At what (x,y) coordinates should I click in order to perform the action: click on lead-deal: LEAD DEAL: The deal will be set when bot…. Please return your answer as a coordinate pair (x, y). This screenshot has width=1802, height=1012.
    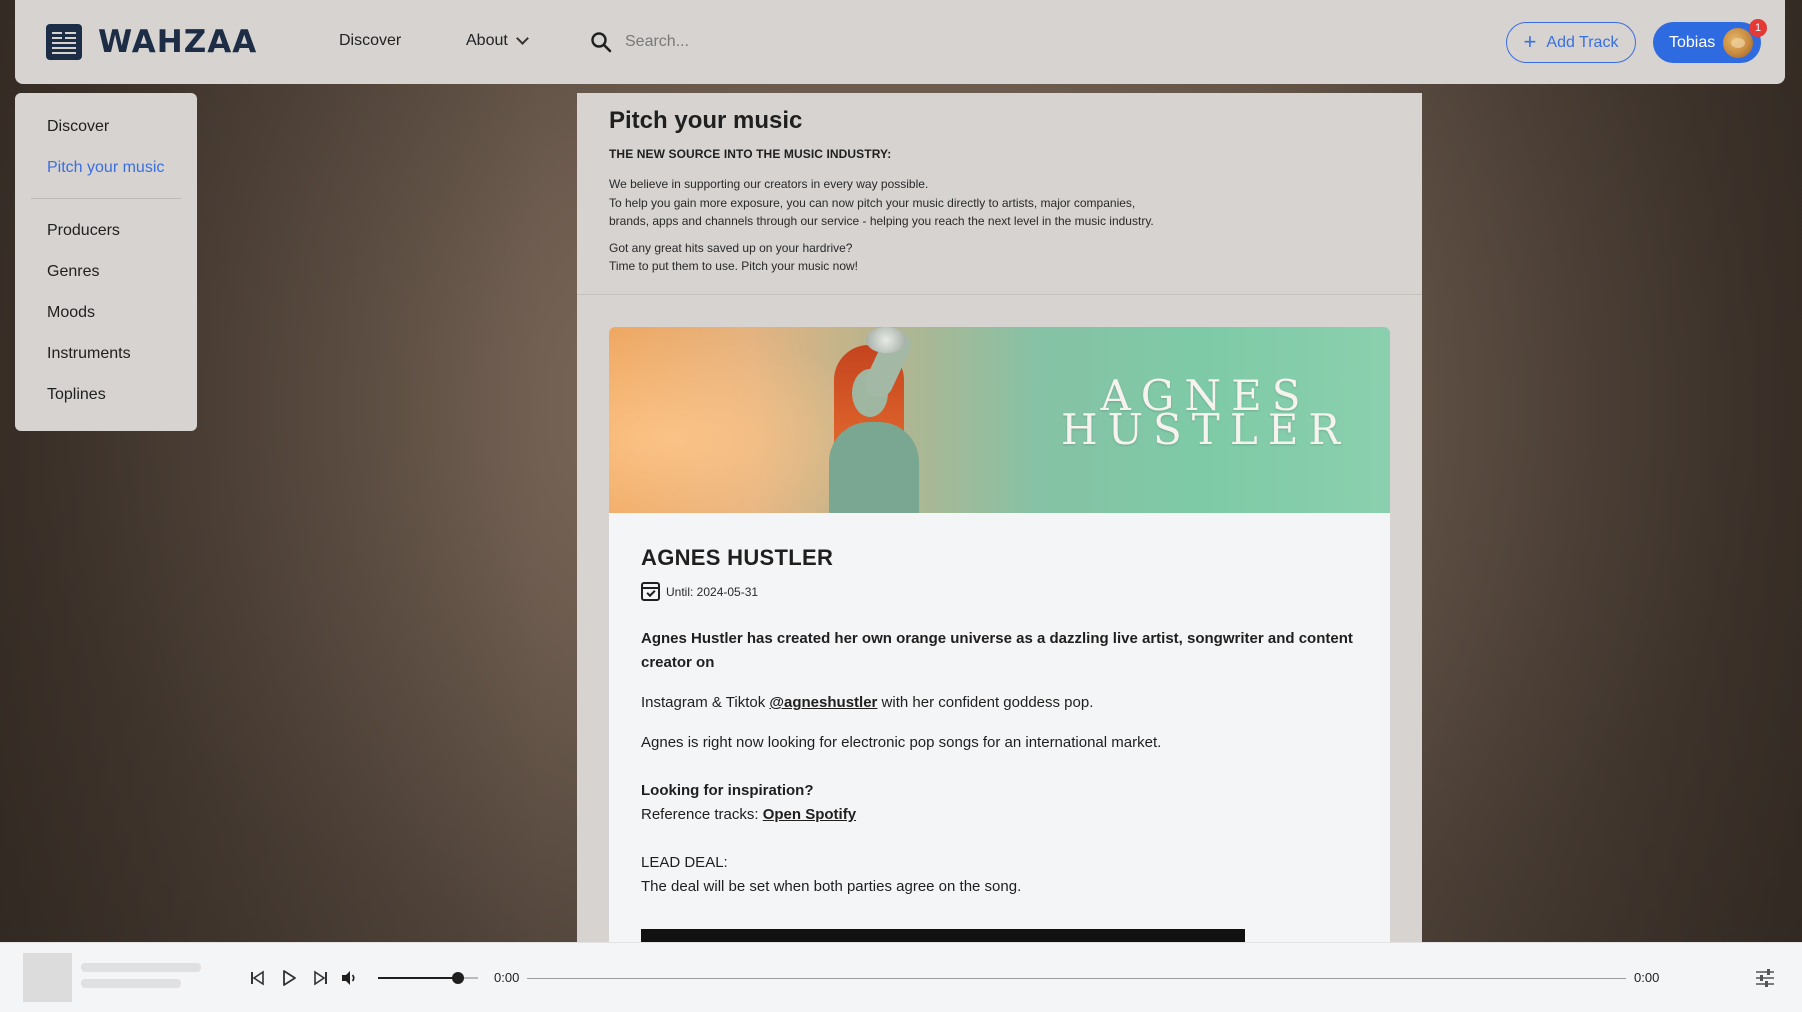
    Looking at the image, I should click on (999, 875).